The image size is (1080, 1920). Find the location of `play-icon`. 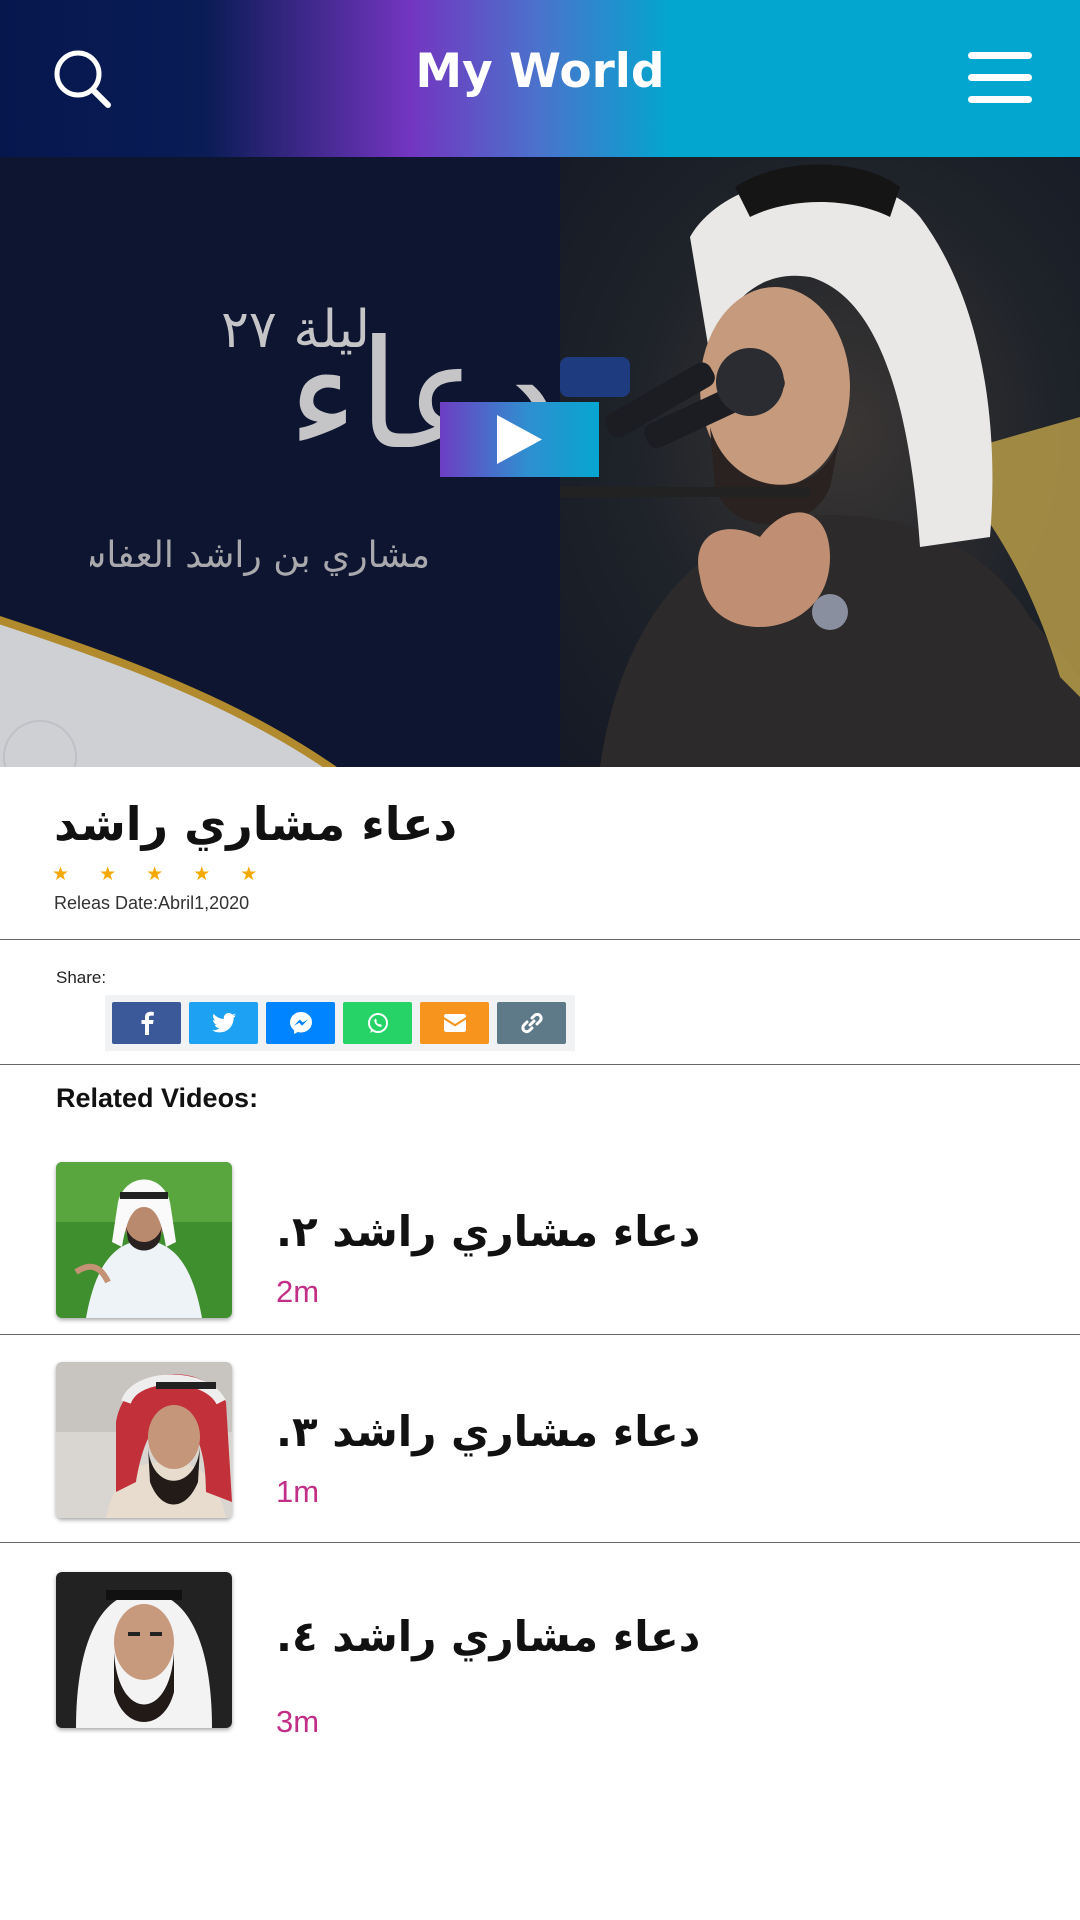

play-icon is located at coordinates (519, 439).